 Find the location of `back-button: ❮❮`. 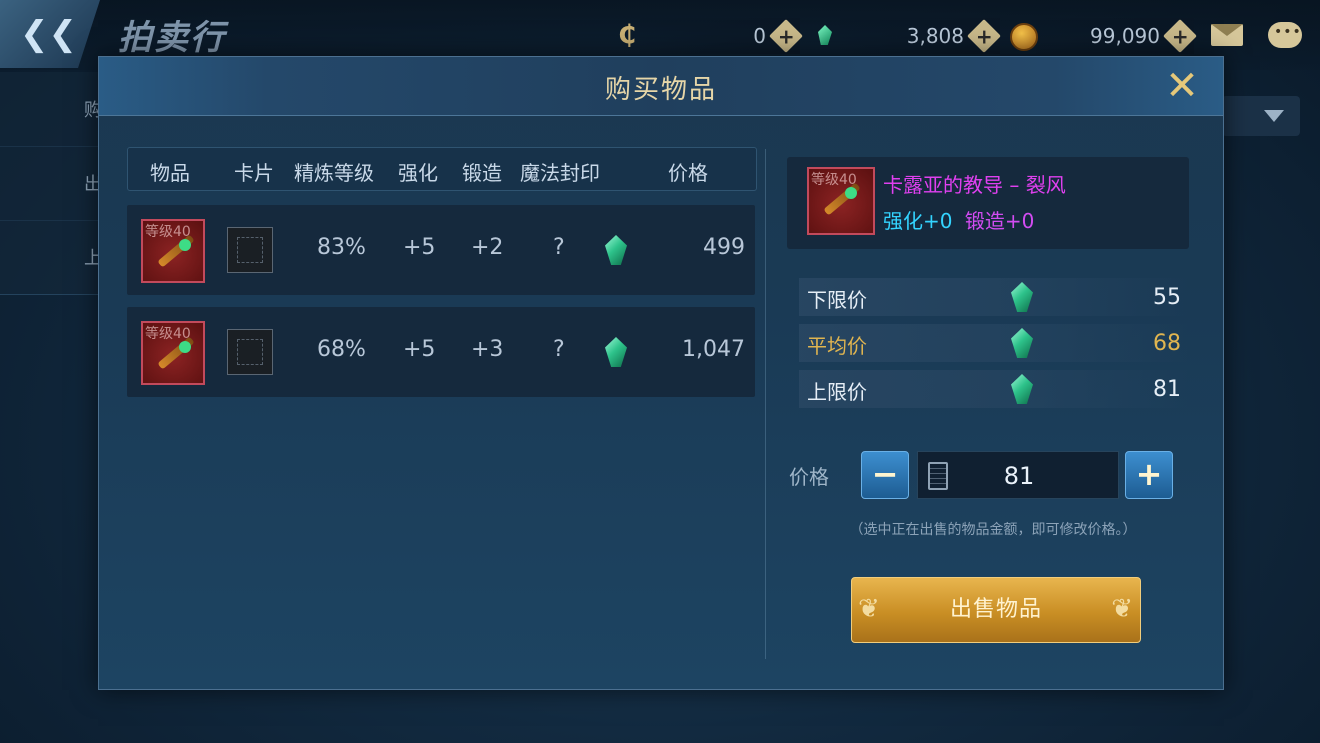

back-button: ❮❮ is located at coordinates (50, 34).